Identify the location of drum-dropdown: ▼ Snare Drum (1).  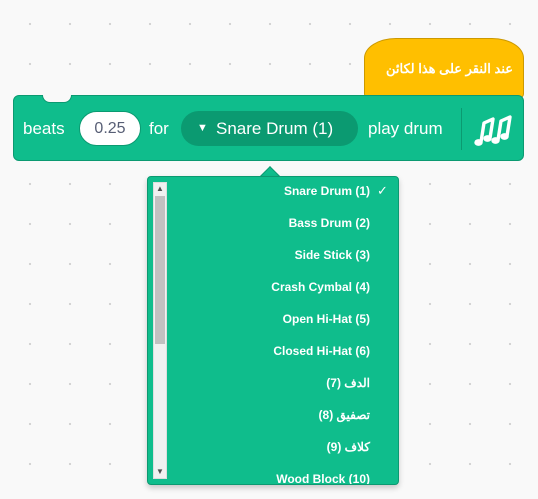
(269, 128).